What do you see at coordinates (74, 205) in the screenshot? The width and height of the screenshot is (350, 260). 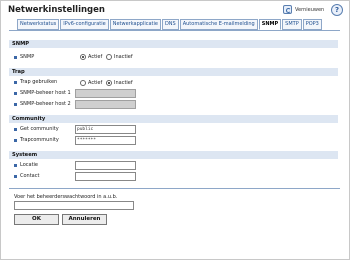 I see `admin-password-input` at bounding box center [74, 205].